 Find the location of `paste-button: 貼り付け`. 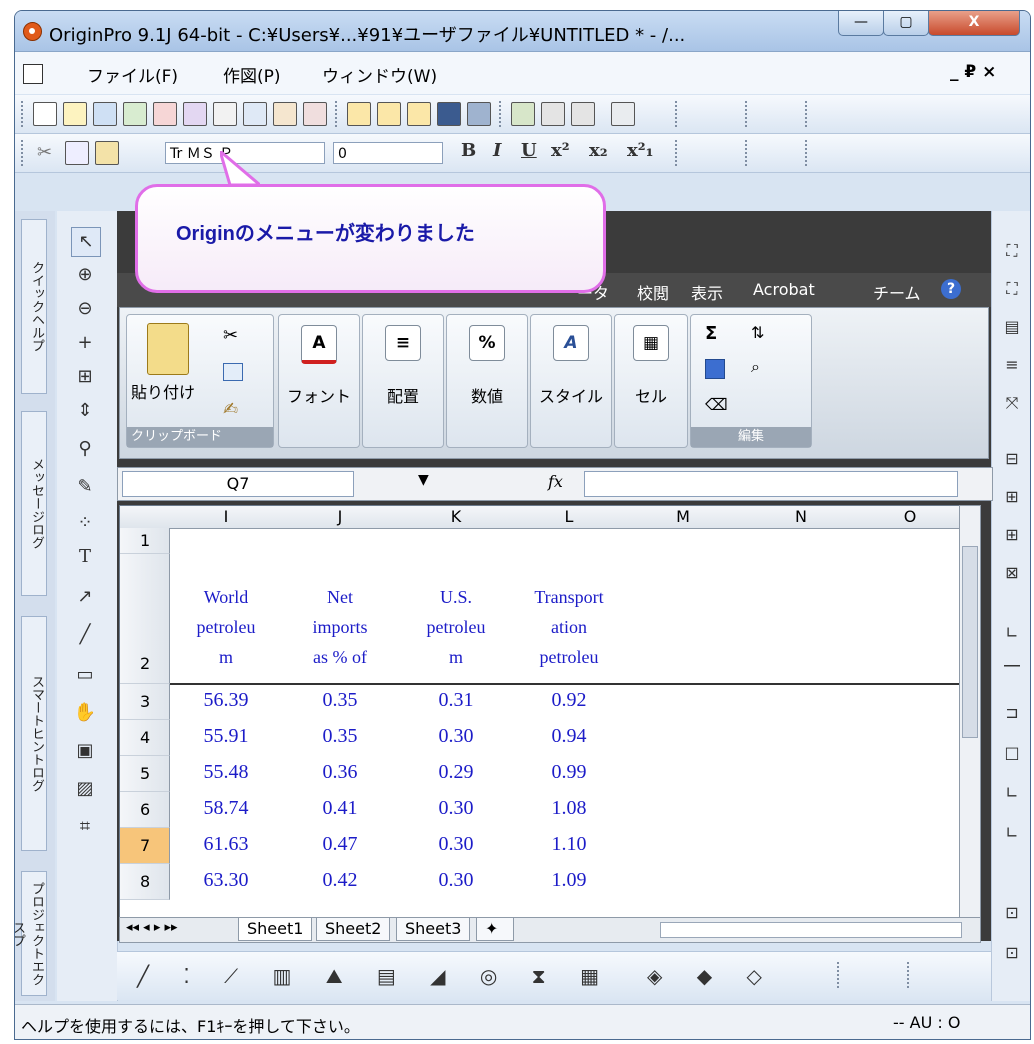

paste-button: 貼り付け is located at coordinates (163, 391).